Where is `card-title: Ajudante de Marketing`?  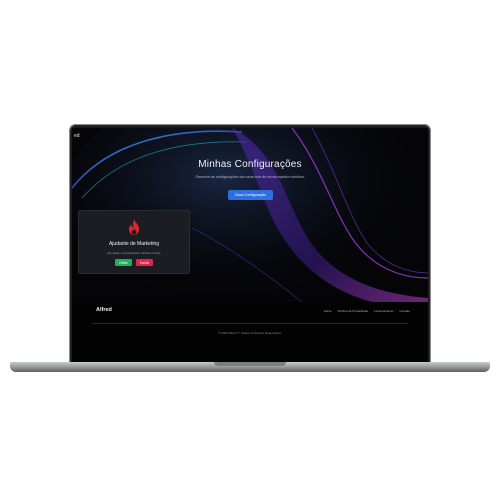 card-title: Ajudante de Marketing is located at coordinates (134, 244).